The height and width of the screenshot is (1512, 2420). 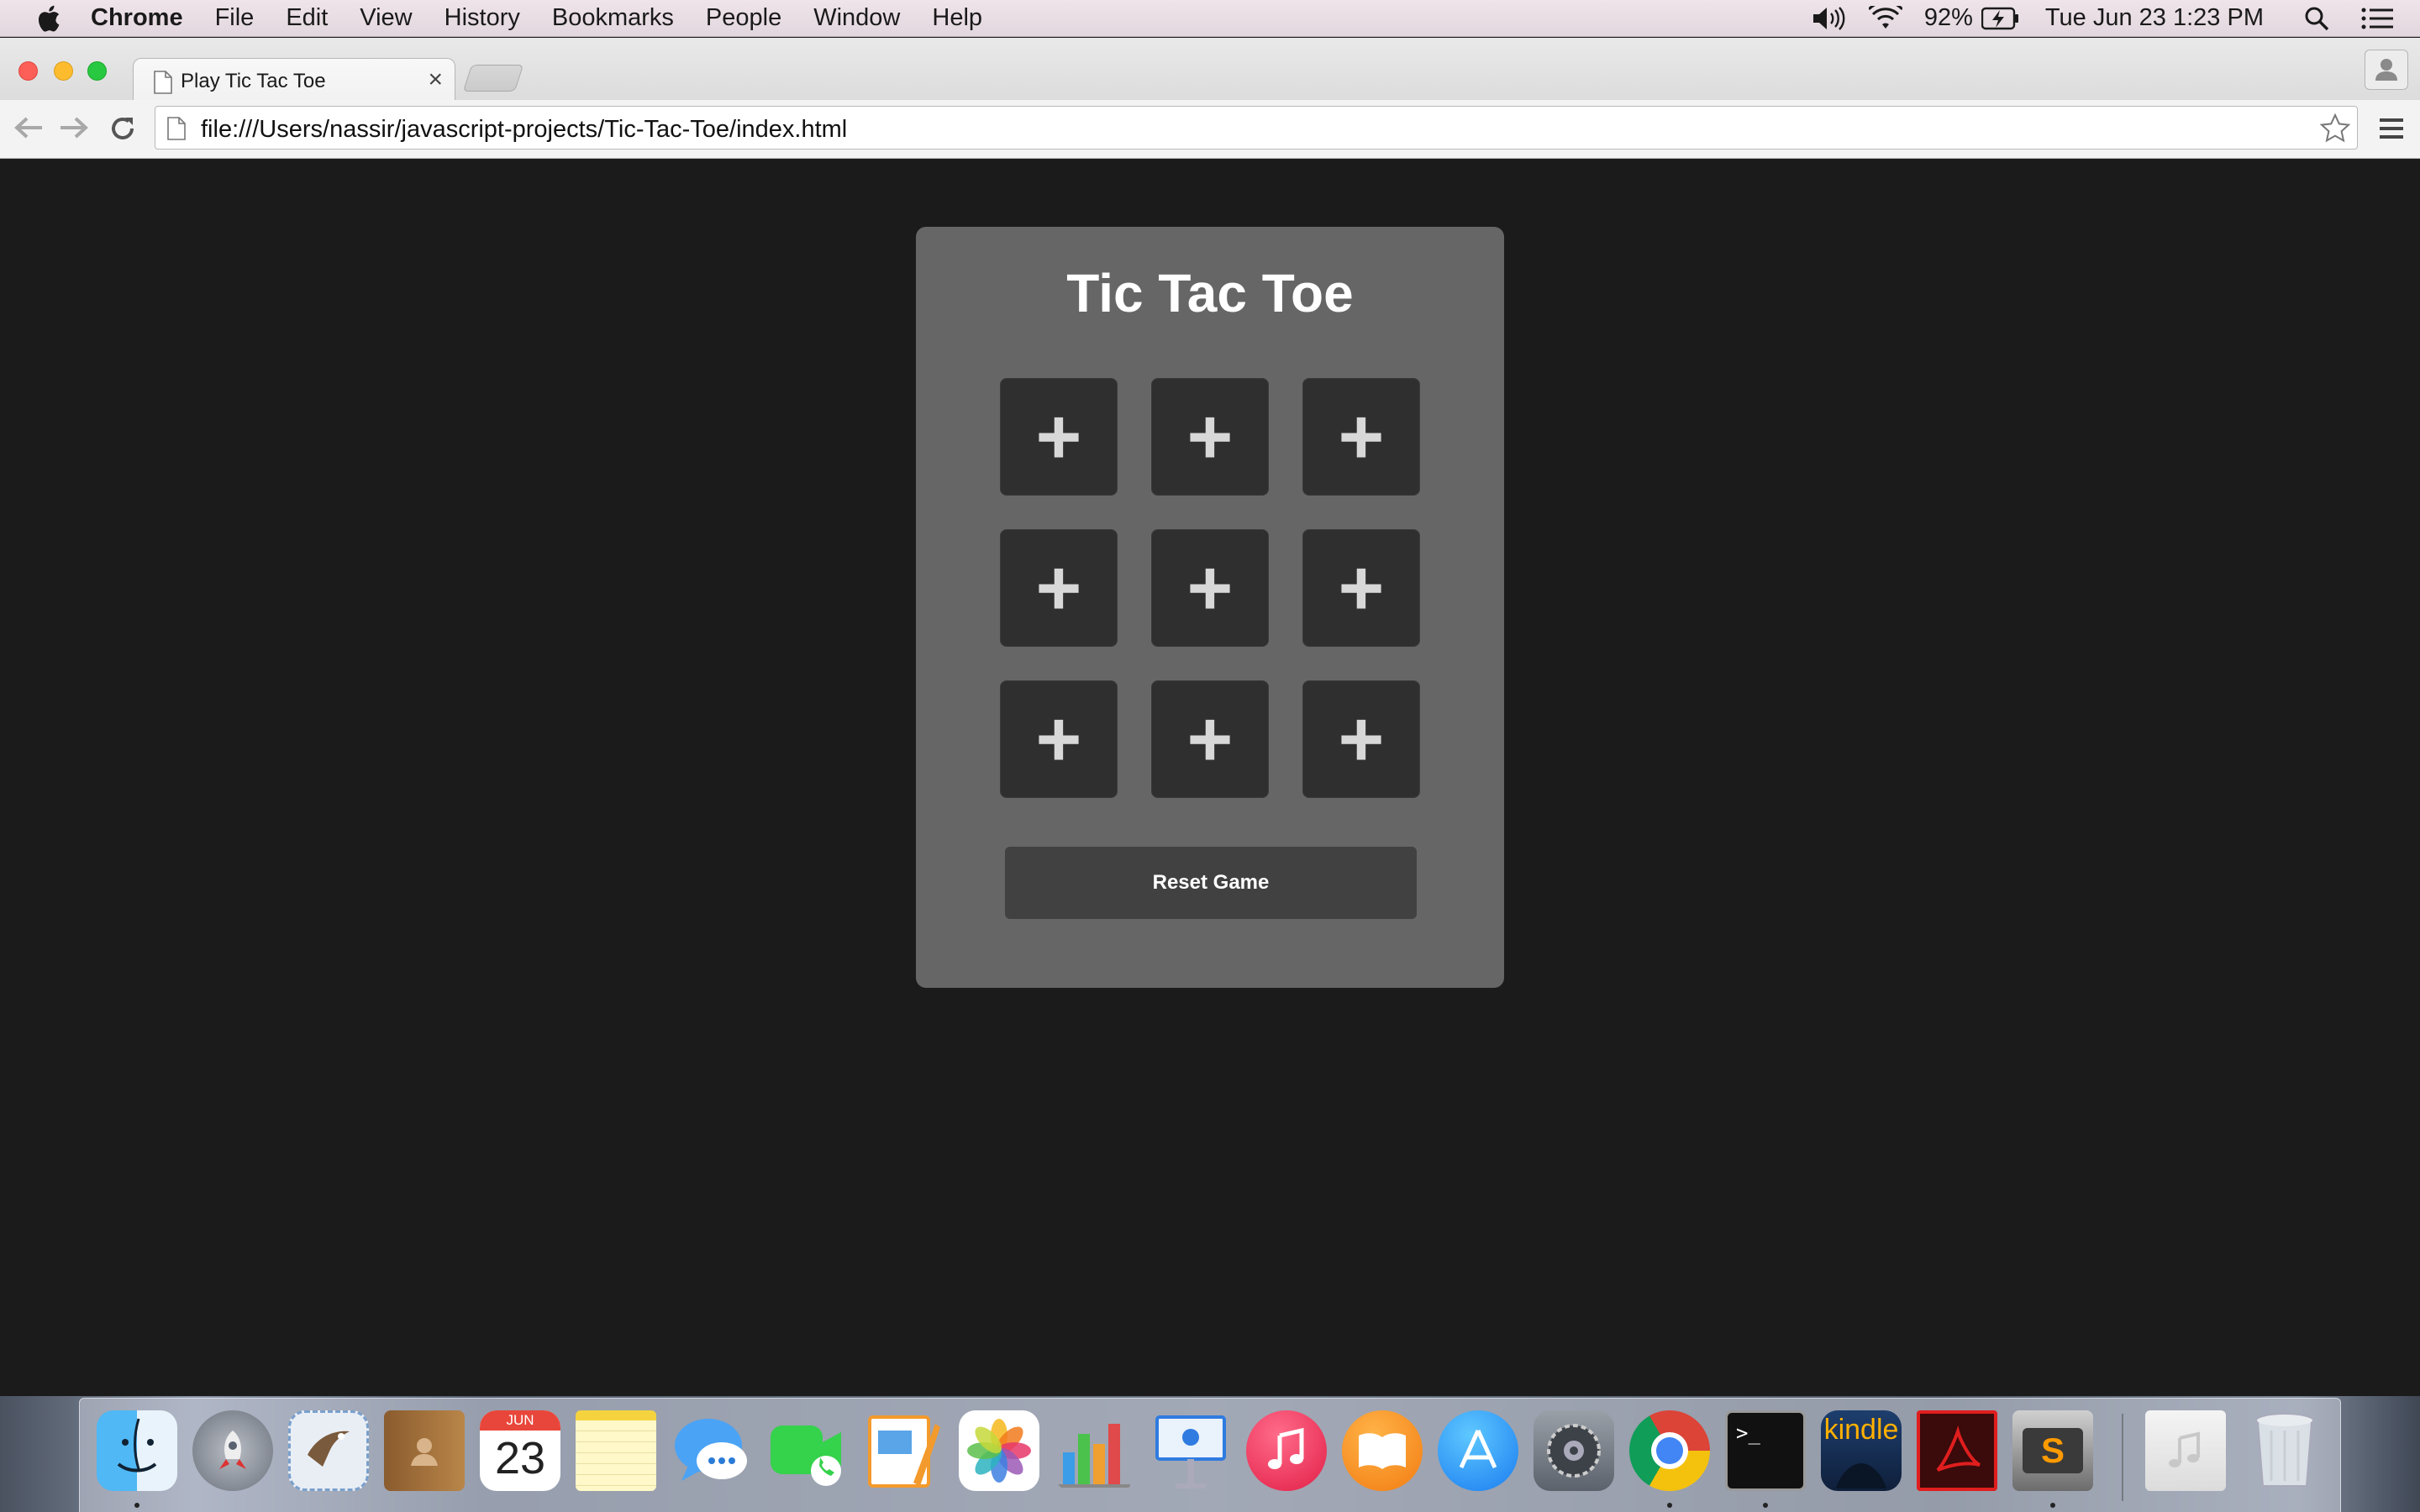 What do you see at coordinates (2284, 1450) in the screenshot?
I see `trash-icon` at bounding box center [2284, 1450].